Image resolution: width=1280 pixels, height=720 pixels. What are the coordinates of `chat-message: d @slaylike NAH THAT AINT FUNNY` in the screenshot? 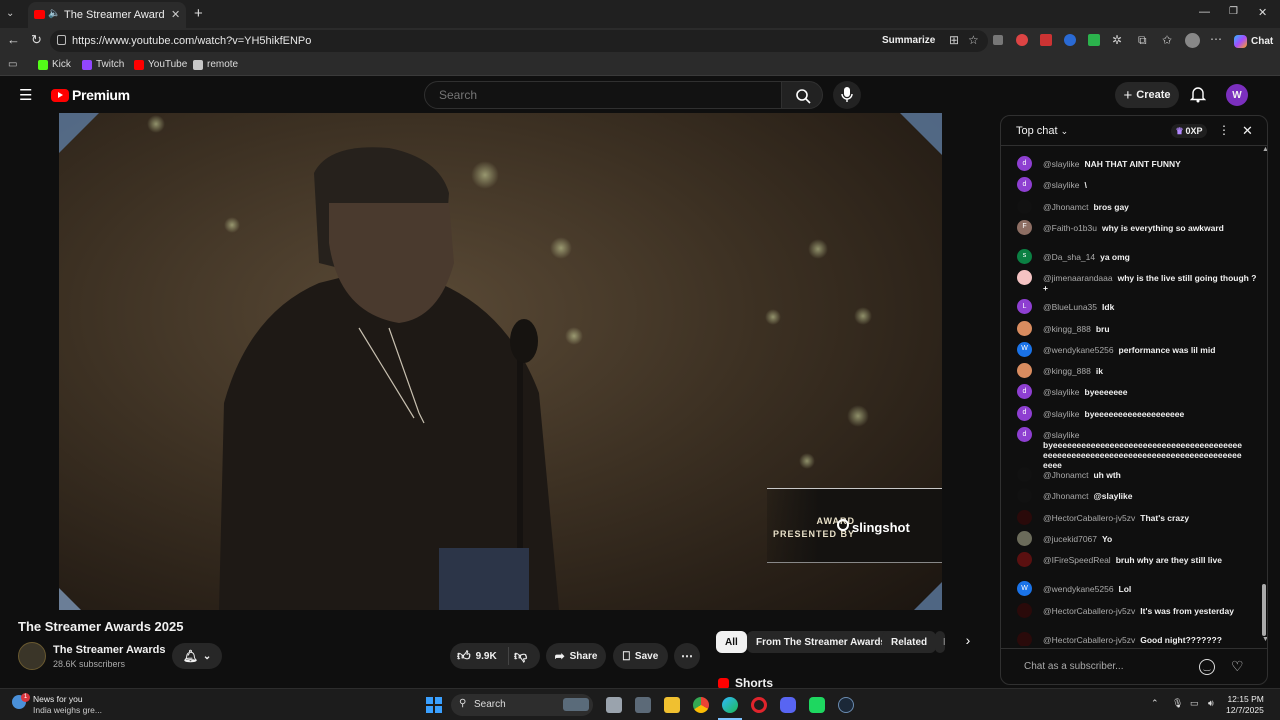 It's located at (1137, 163).